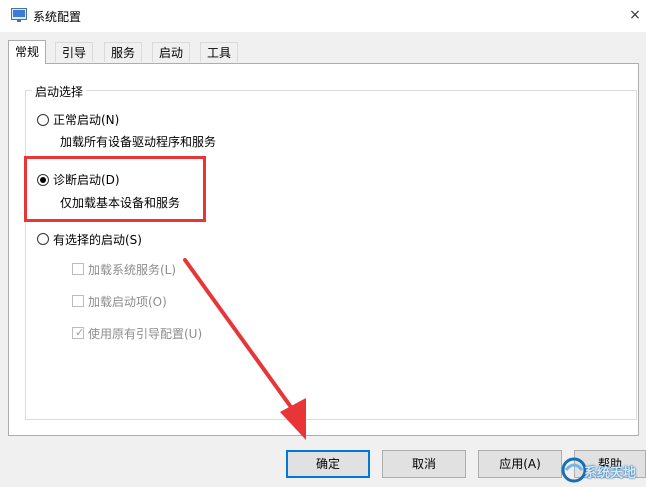 The width and height of the screenshot is (646, 487). What do you see at coordinates (74, 52) in the screenshot?
I see `tab-boot: 引导` at bounding box center [74, 52].